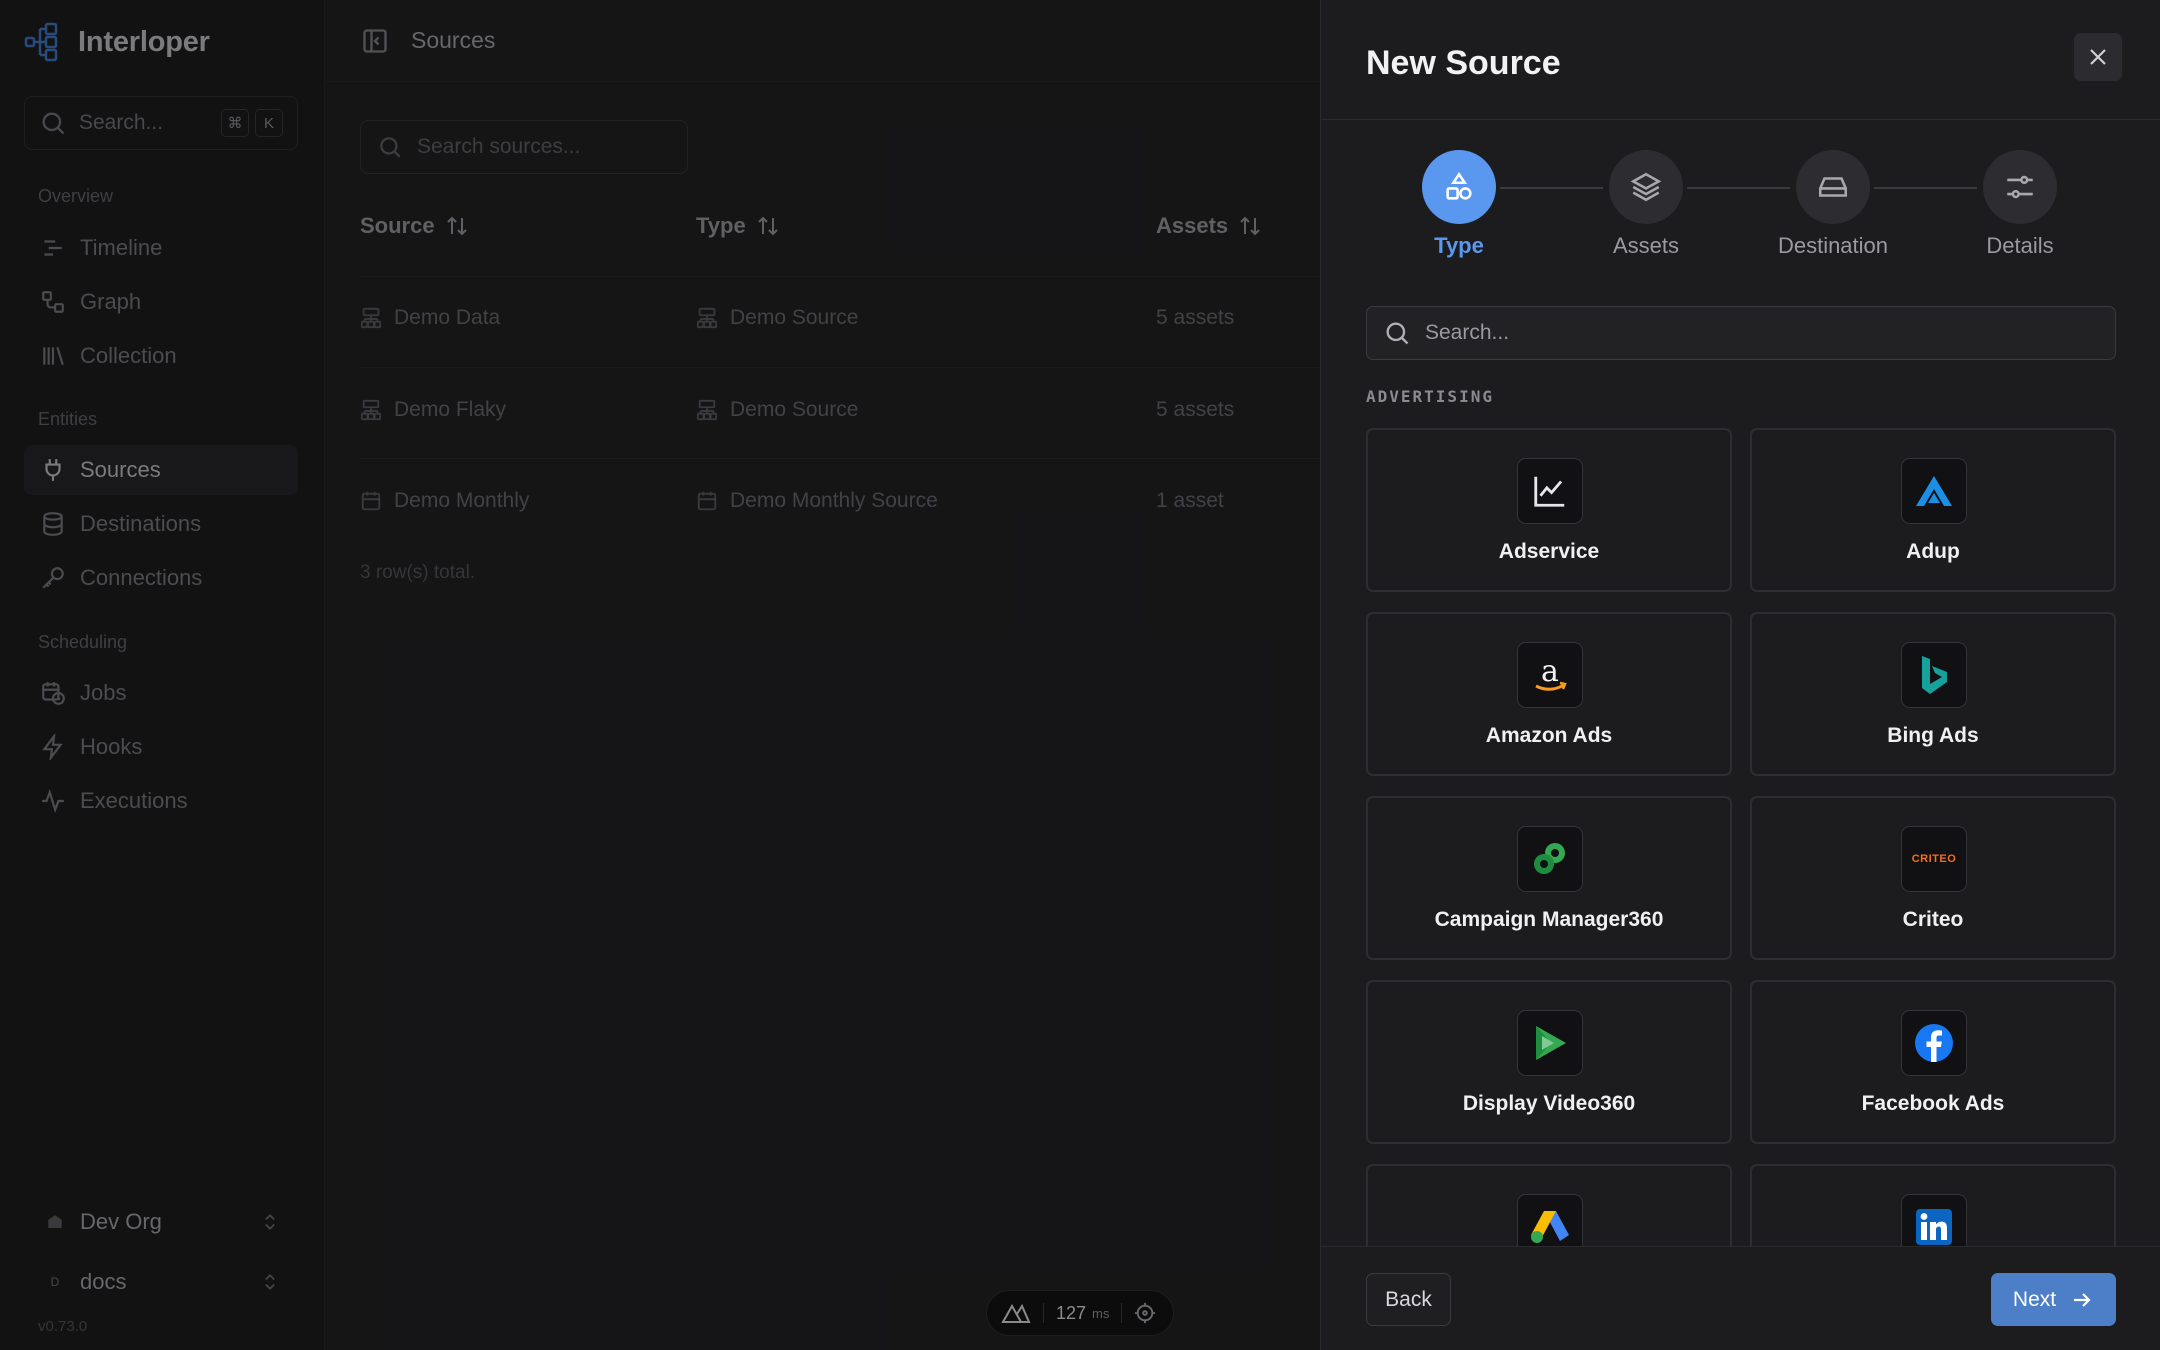 This screenshot has height=1350, width=2160. Describe the element at coordinates (1934, 1043) in the screenshot. I see `facebook-logo-icon` at that location.